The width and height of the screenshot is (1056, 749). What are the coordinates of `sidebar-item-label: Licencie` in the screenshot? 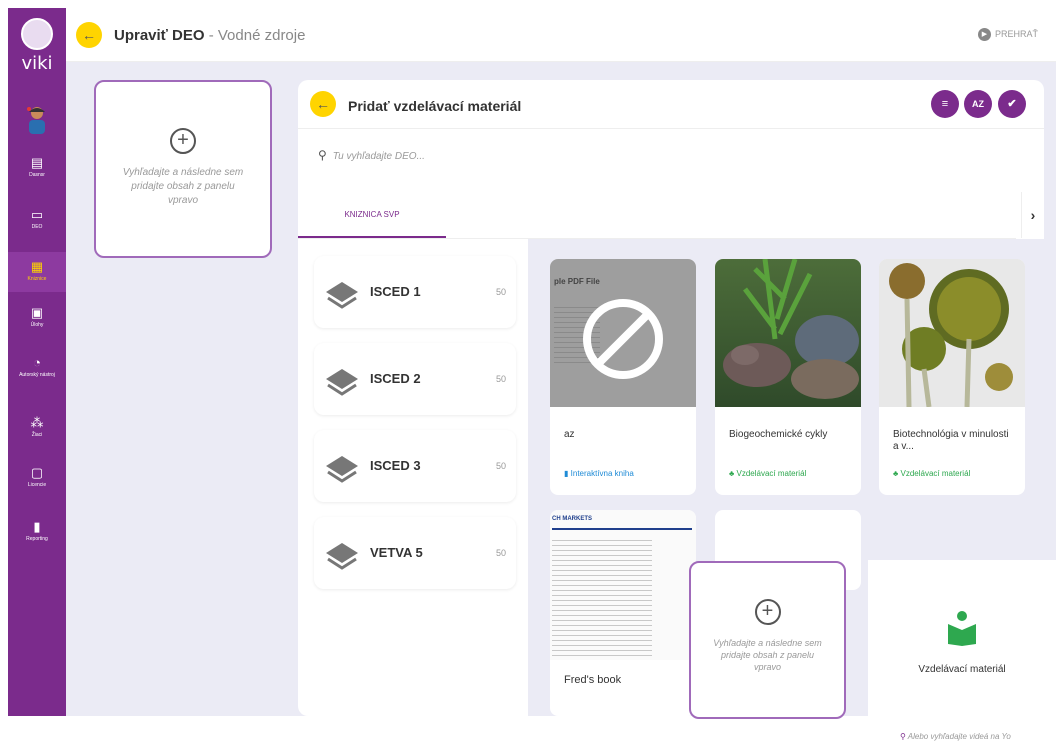 It's located at (37, 485).